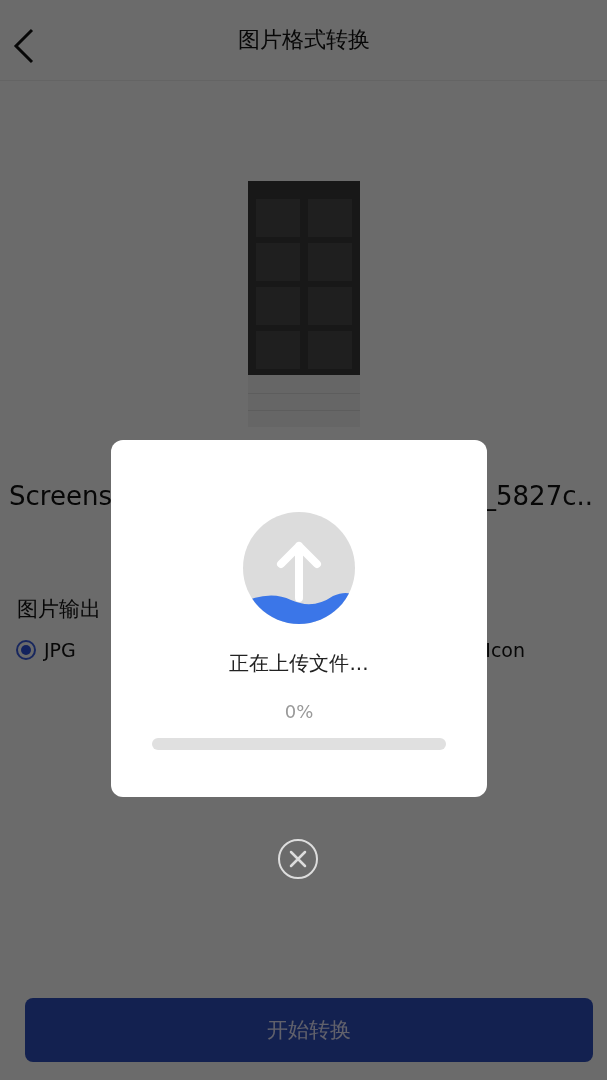 The width and height of the screenshot is (607, 1080). I want to click on file-name: _5827c.., so click(538, 496).